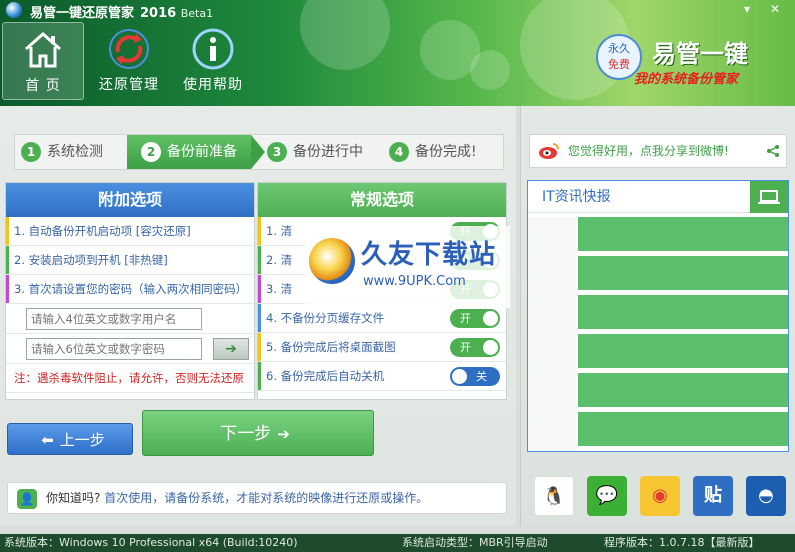 Image resolution: width=795 pixels, height=552 pixels. Describe the element at coordinates (325, 376) in the screenshot. I see `option-label: 6. 备份完成后自动关机` at that location.